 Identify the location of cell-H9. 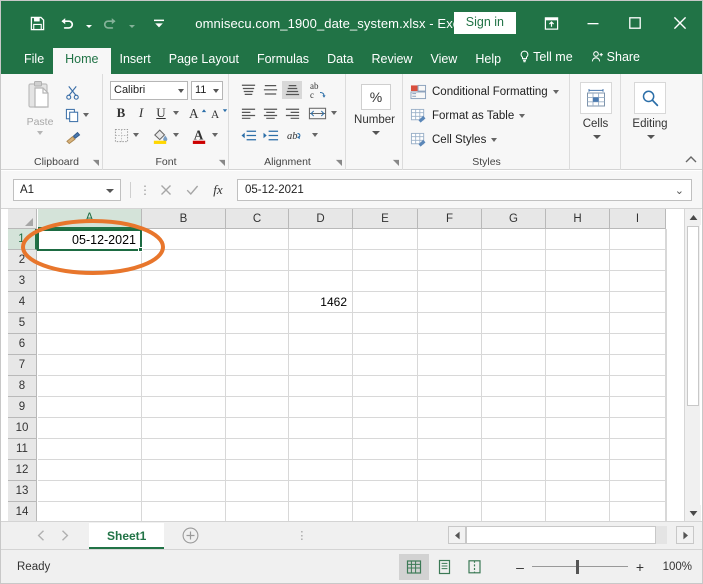
(578, 407).